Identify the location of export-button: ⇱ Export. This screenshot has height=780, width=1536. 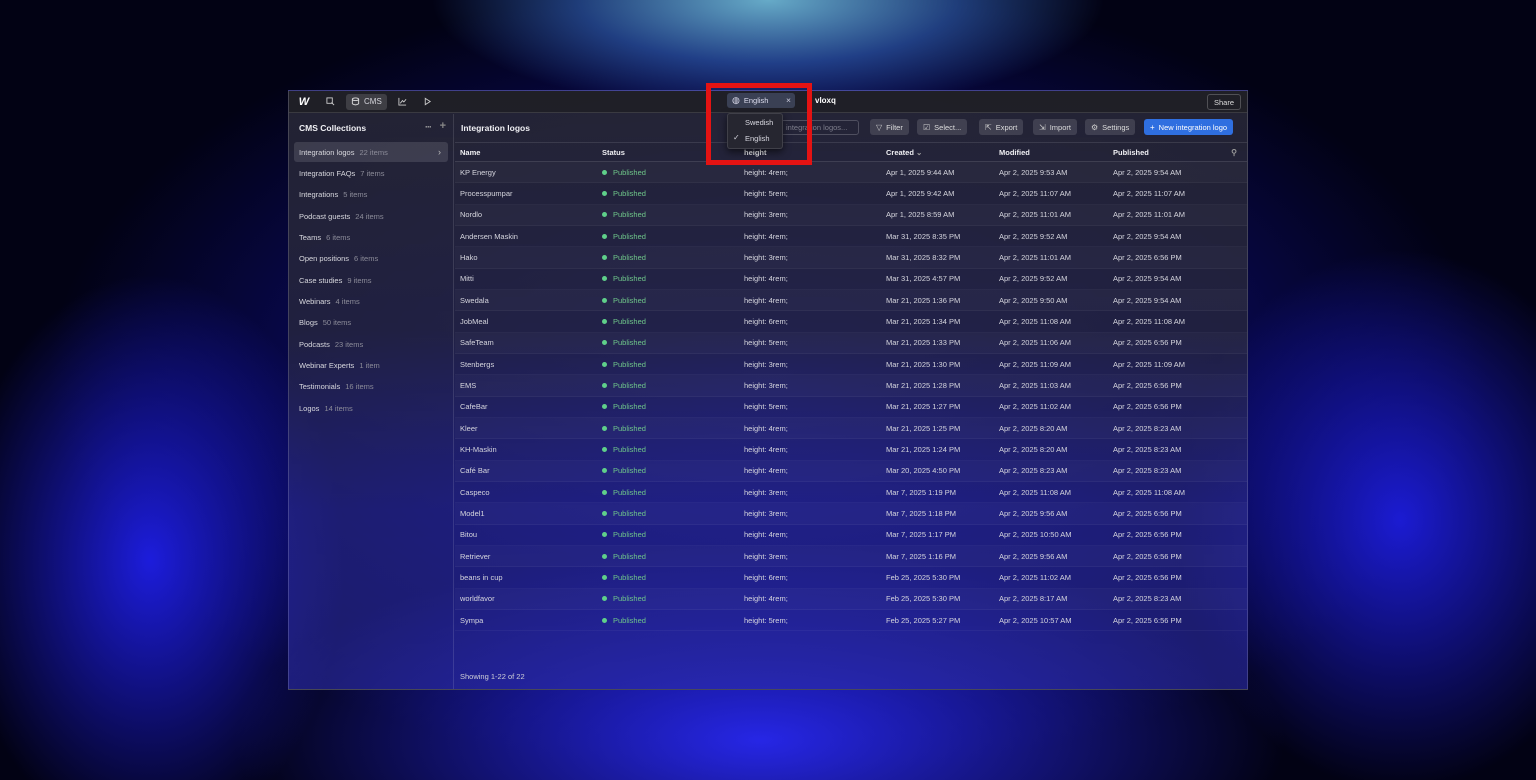
(1001, 127).